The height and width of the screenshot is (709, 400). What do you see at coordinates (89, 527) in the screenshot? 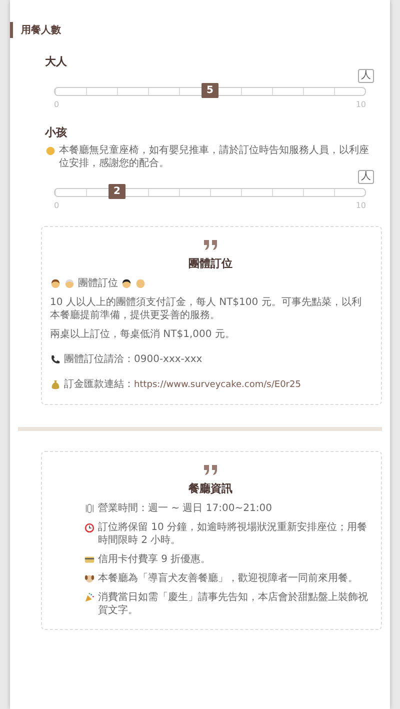
I see `alarm-clock-icon` at bounding box center [89, 527].